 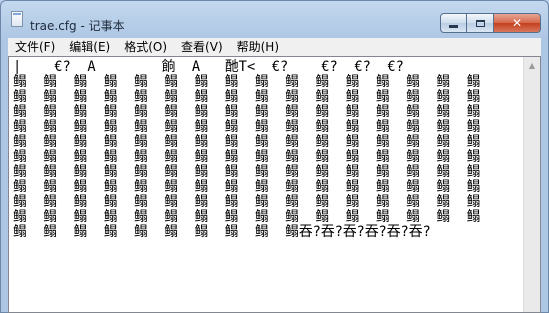 I want to click on maximize-button, so click(x=480, y=23).